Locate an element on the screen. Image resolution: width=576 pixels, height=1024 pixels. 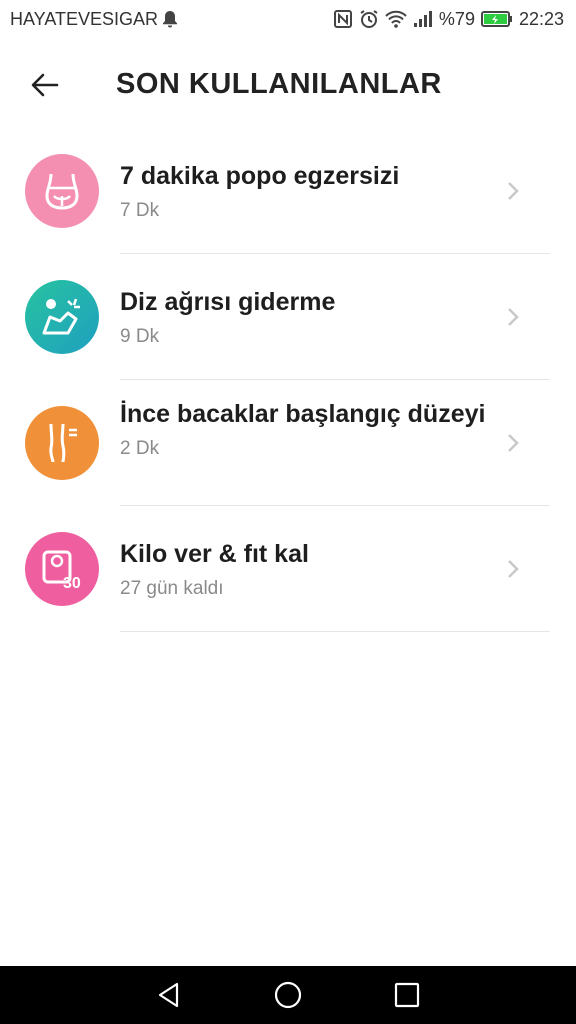
carrier-name: HAYATEVESIGAR is located at coordinates (84, 18).